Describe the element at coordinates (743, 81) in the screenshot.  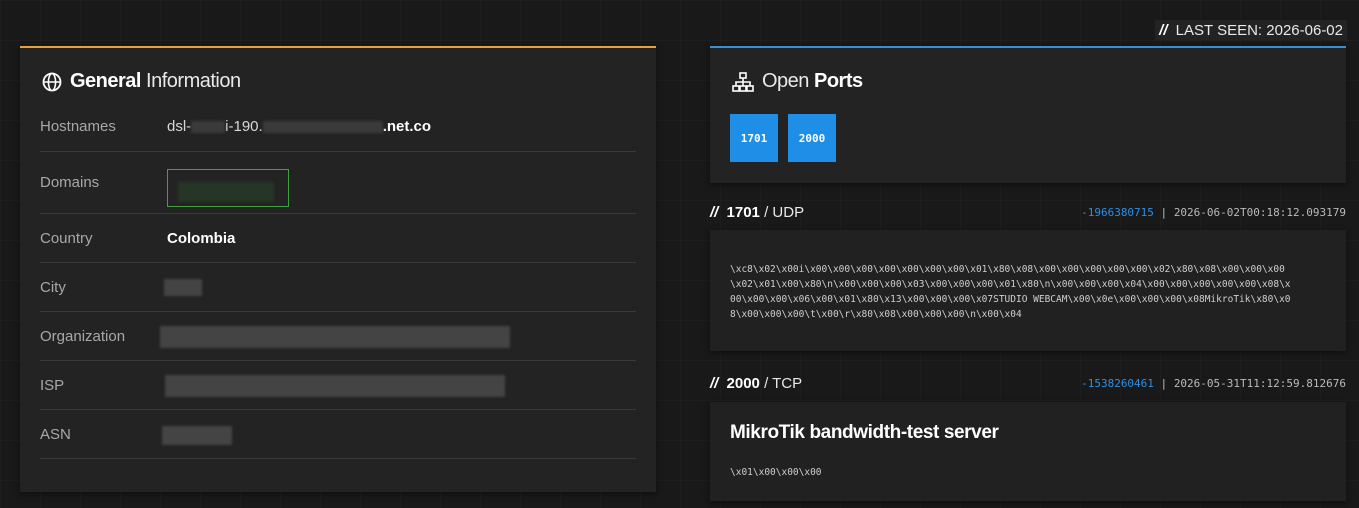
I see `sitemap-icon` at that location.